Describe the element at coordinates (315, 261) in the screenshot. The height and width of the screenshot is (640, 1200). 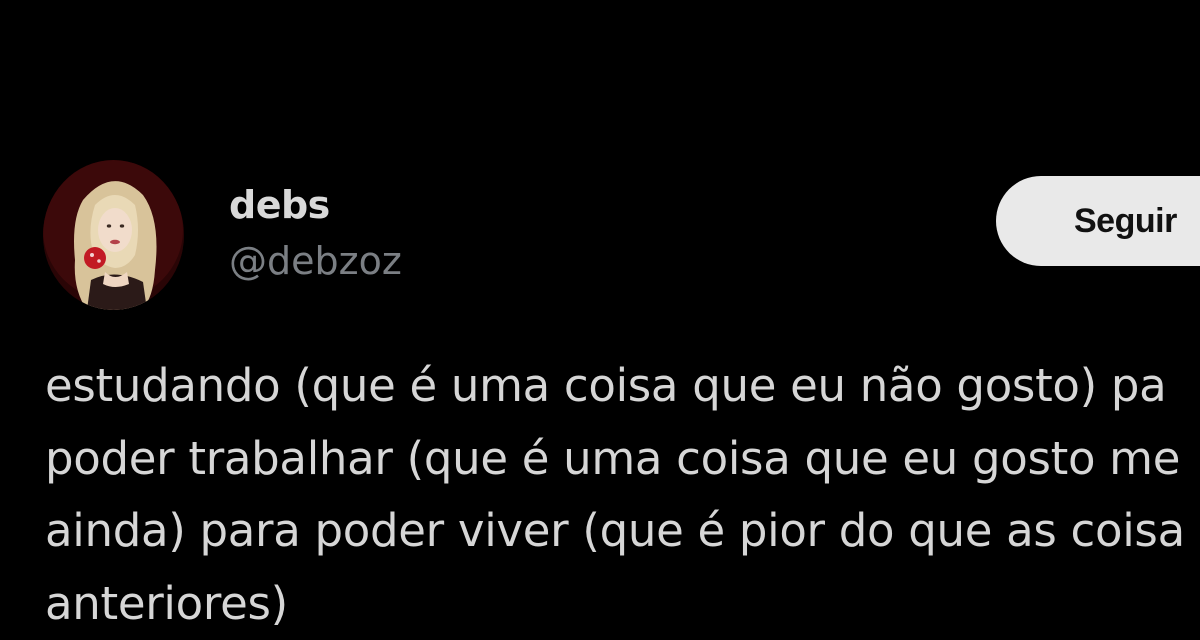
I see `user-handle: @debzoz` at that location.